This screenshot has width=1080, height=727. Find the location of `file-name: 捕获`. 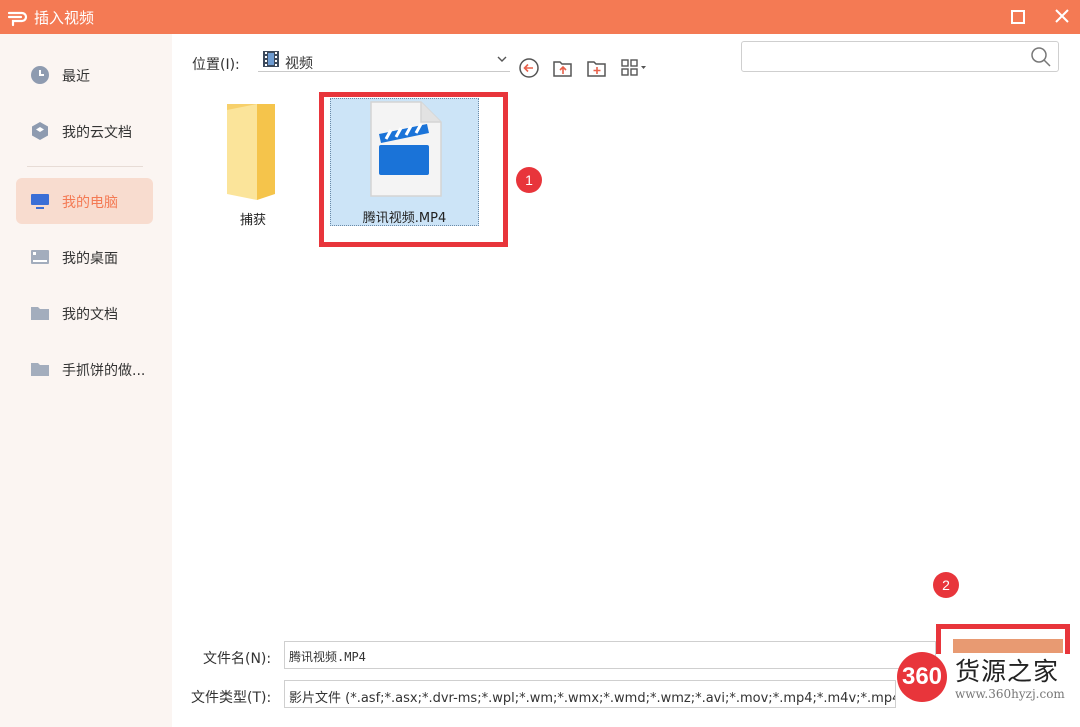

file-name: 捕获 is located at coordinates (252, 220).